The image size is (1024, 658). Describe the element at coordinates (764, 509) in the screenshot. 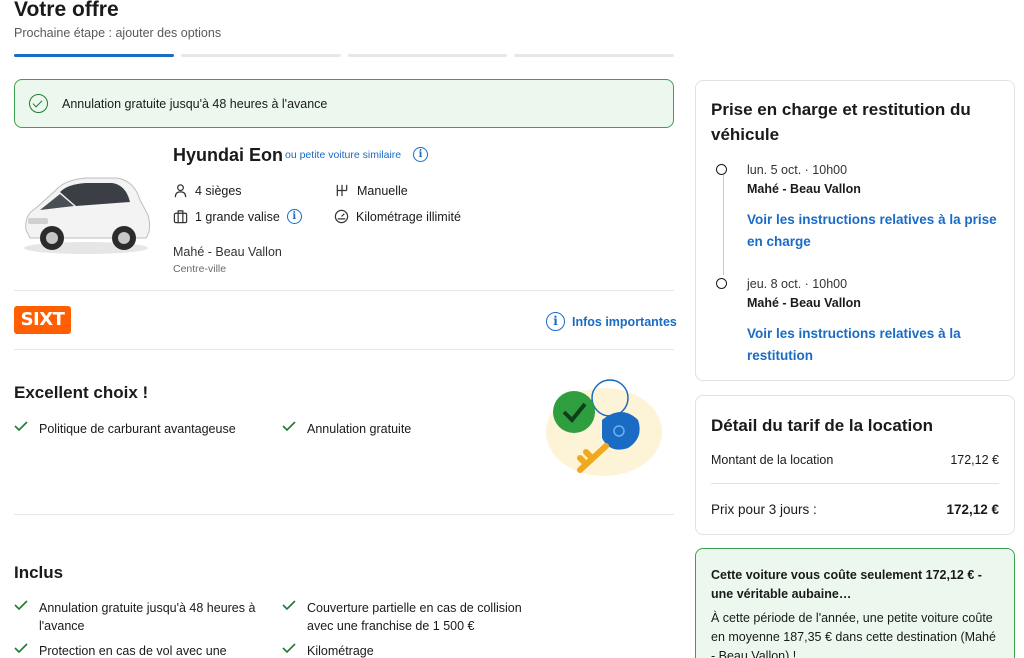

I see `total-price-label: Prix pour 3 jours :` at that location.